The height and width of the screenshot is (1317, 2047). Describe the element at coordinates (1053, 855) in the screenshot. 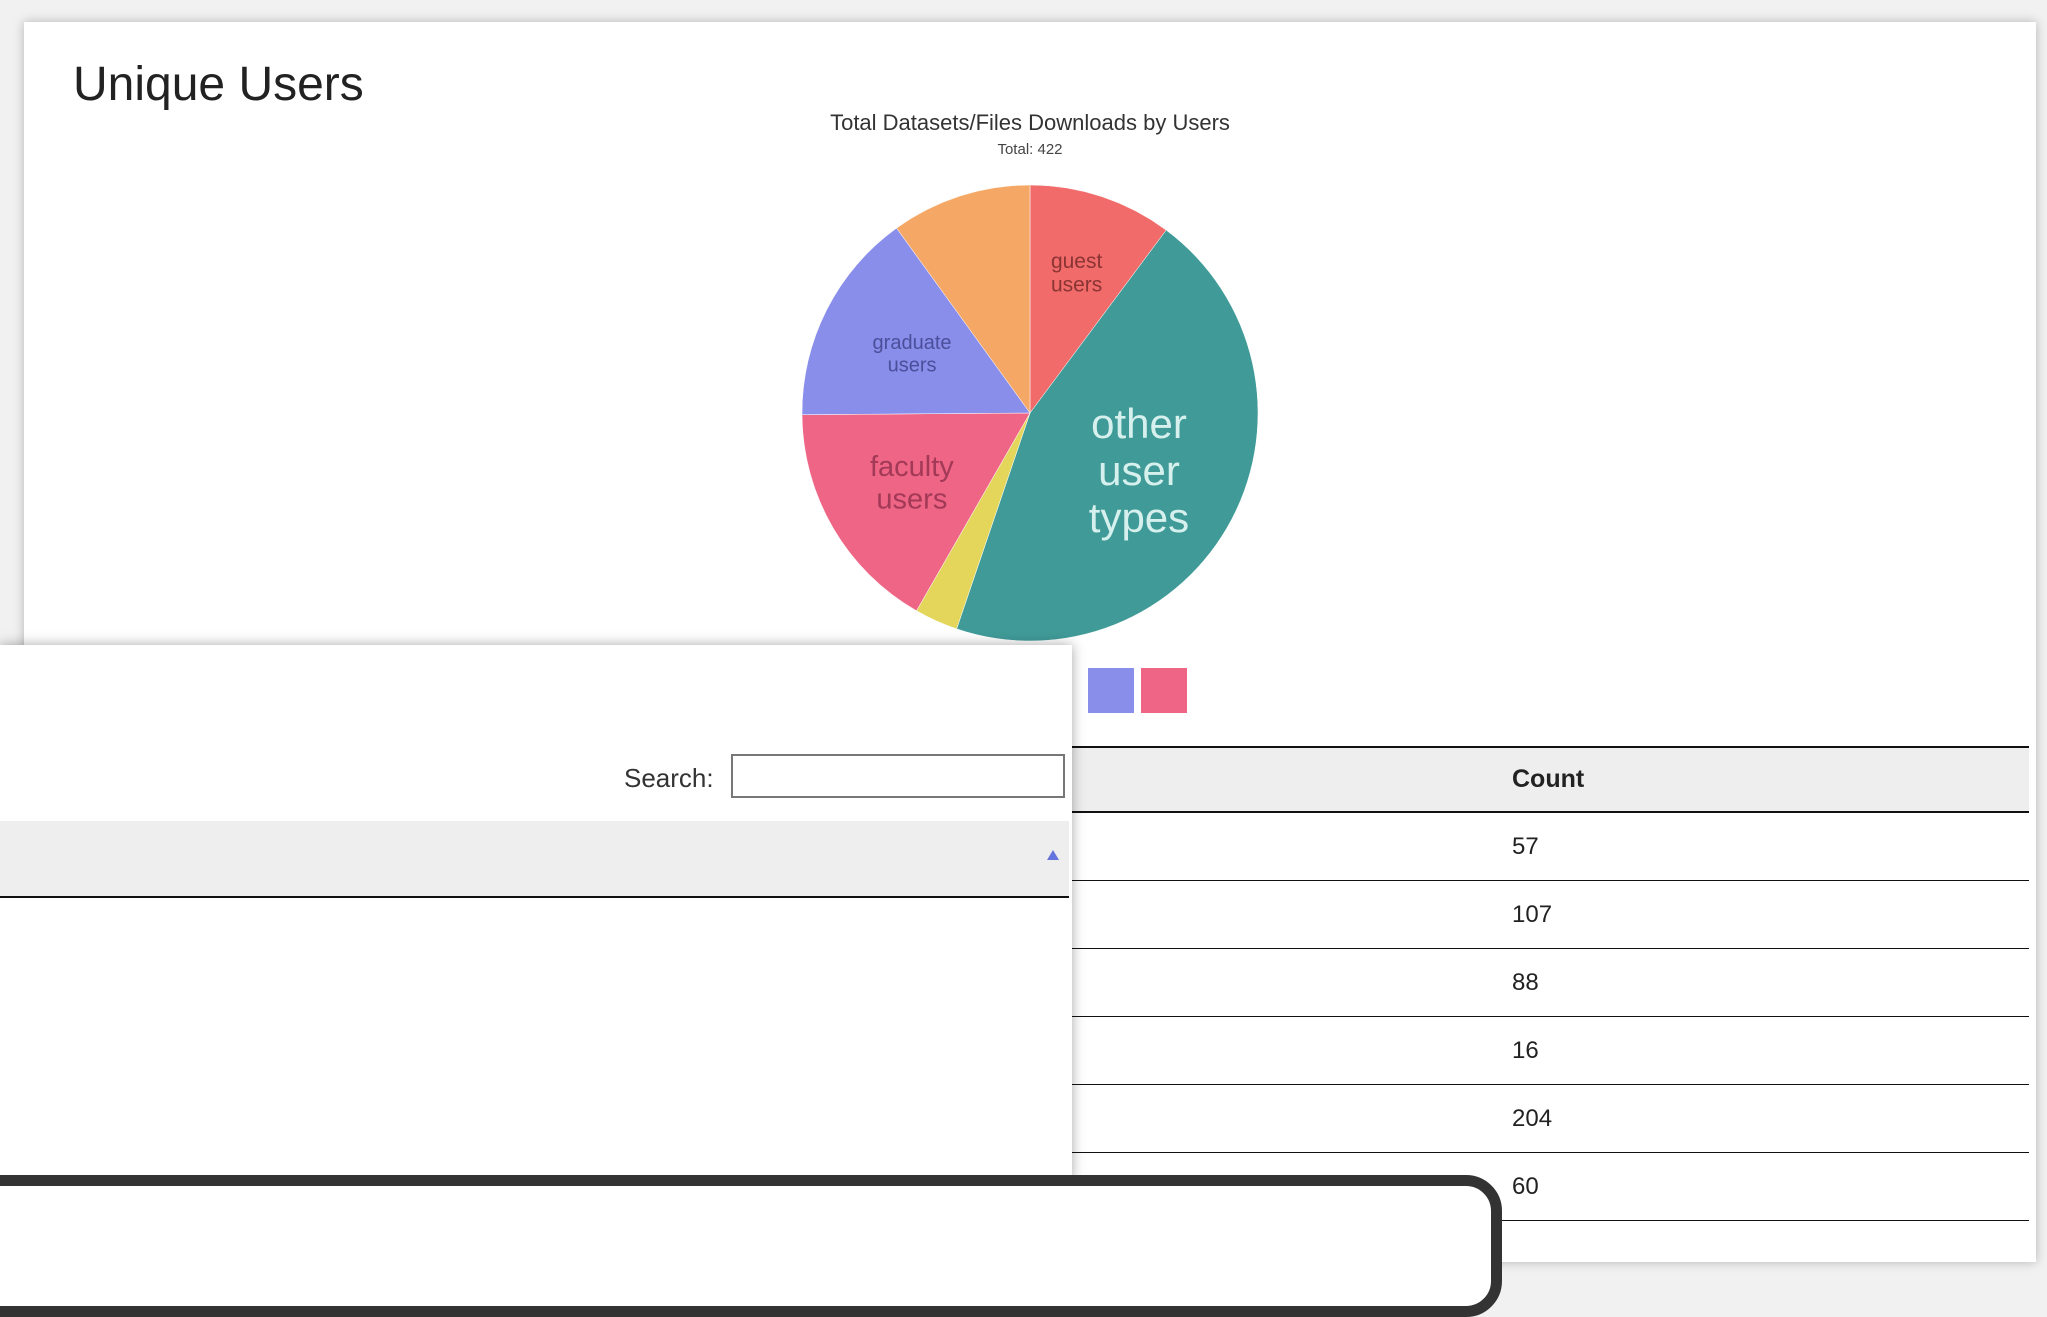

I see `sort-ascending-icon` at that location.